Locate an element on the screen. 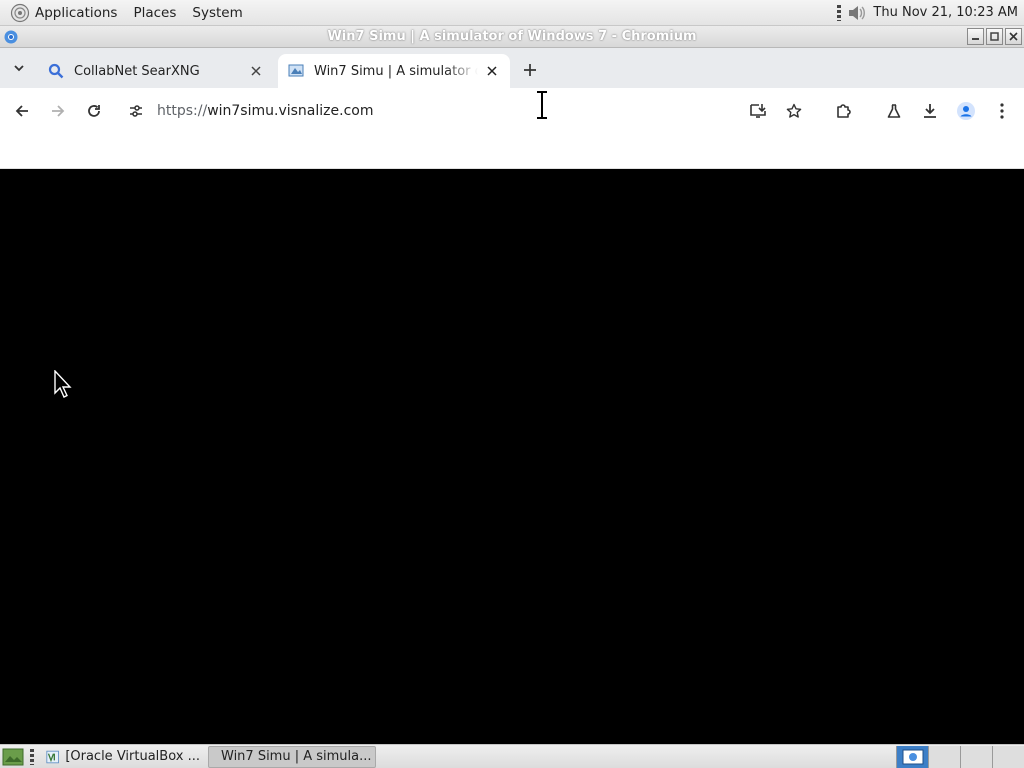 This screenshot has width=1024, height=768. site-info-button is located at coordinates (136, 111).